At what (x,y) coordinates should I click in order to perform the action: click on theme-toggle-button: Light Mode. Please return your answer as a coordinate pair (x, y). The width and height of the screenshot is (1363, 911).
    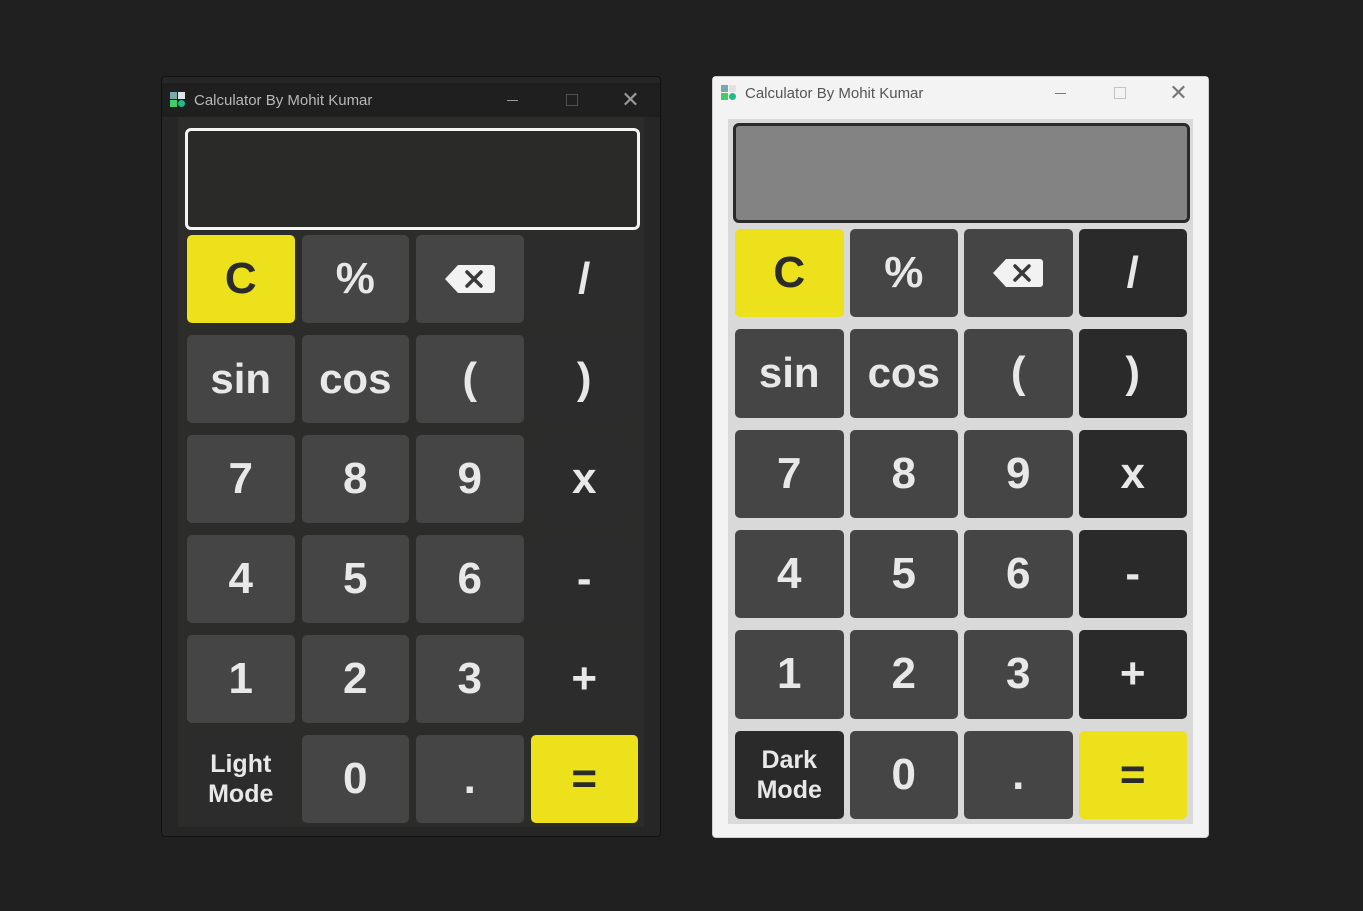
    Looking at the image, I should click on (241, 779).